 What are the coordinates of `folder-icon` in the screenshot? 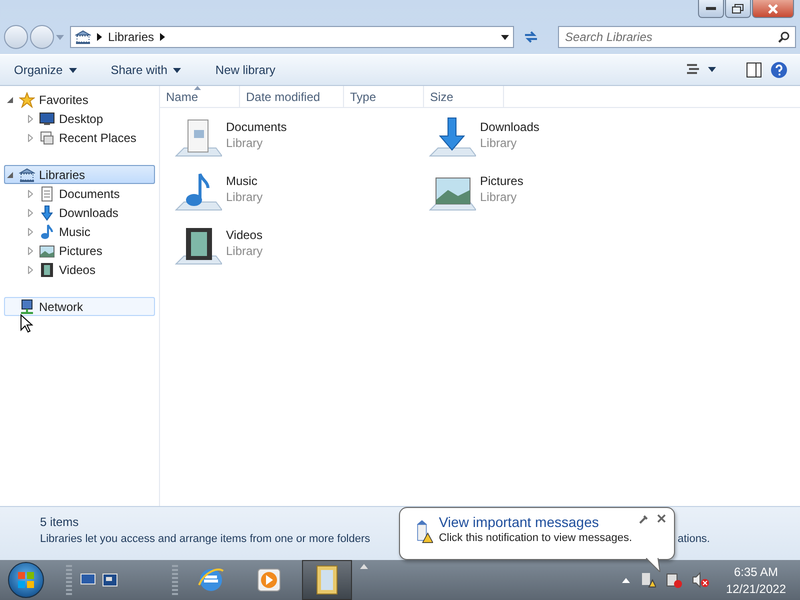 It's located at (327, 580).